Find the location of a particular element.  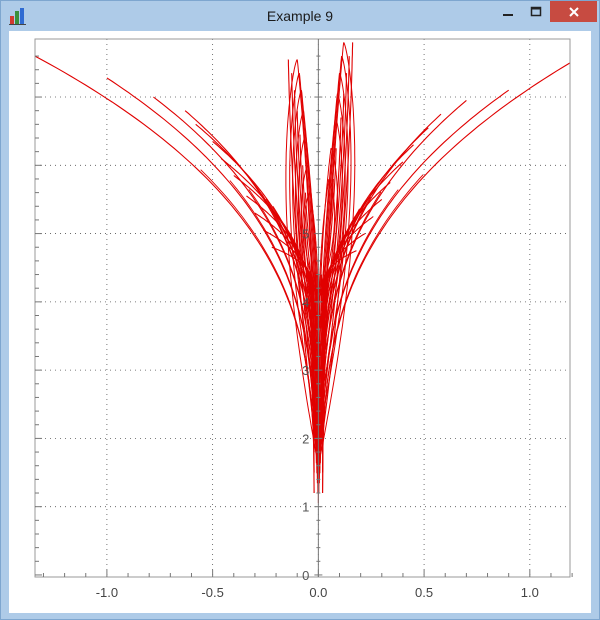

close-button is located at coordinates (573, 11).